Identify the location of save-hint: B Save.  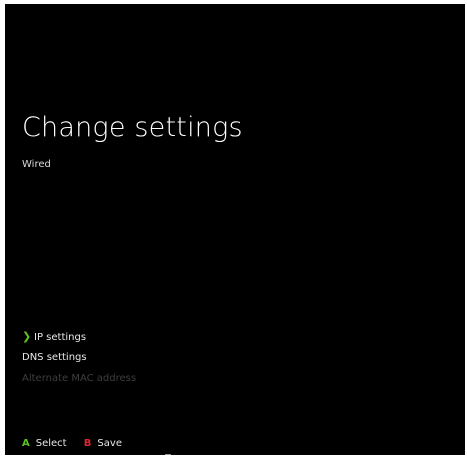
(103, 444).